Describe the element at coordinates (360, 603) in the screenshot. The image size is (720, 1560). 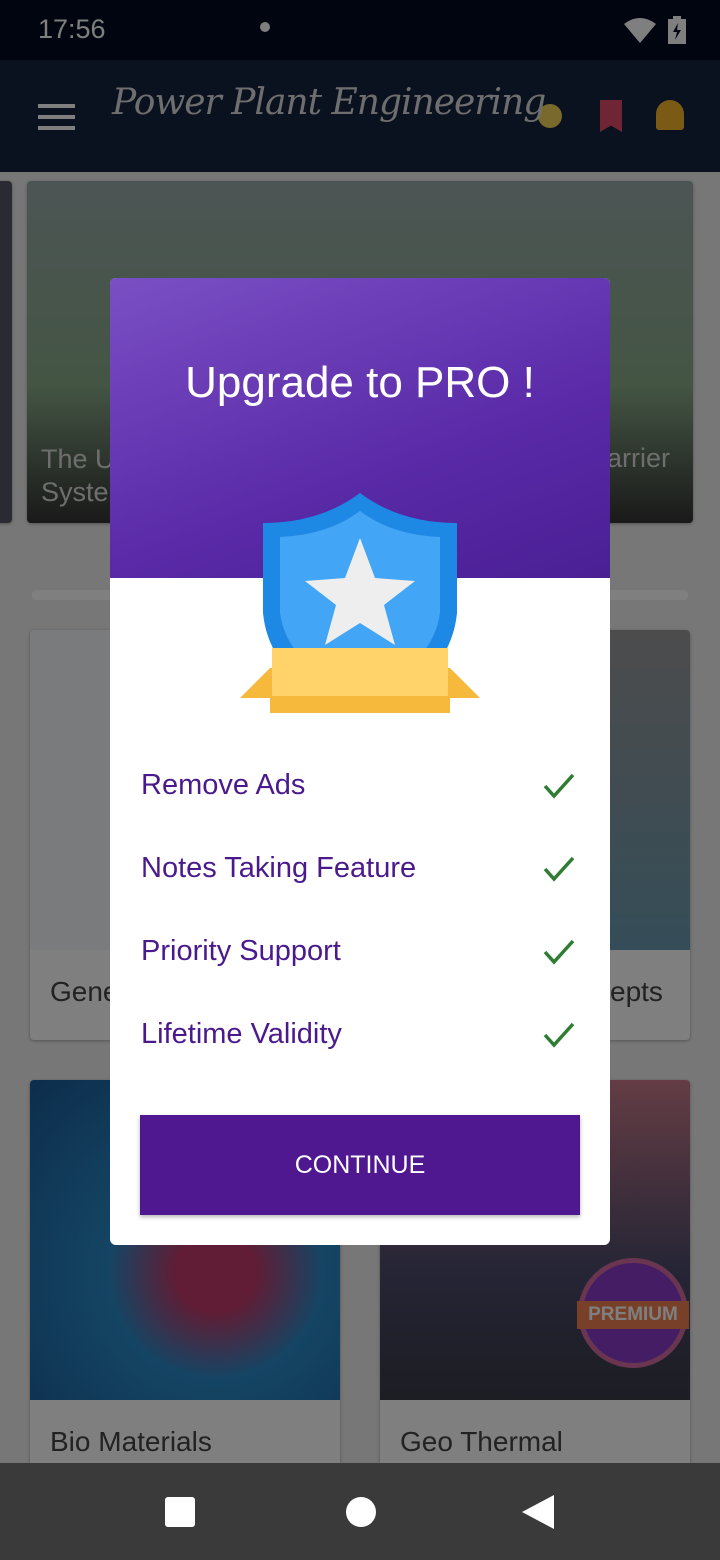
I see `shield-star-icon` at that location.